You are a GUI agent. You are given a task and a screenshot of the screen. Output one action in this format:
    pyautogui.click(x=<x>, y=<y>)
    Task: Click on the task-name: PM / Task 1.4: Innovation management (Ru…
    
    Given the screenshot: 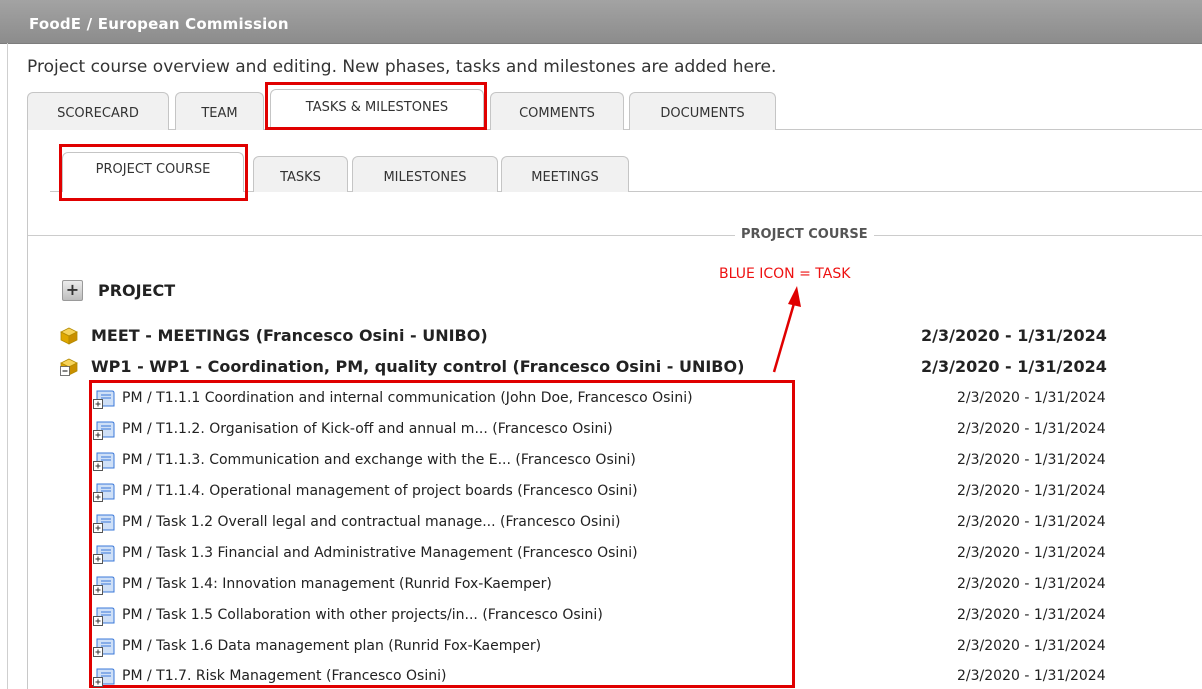 What is the action you would take?
    pyautogui.click(x=337, y=584)
    